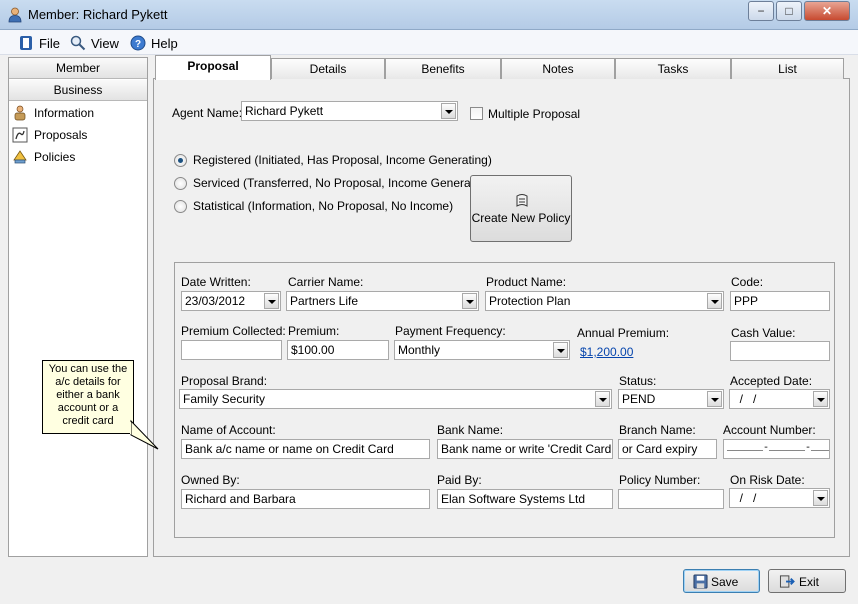  What do you see at coordinates (776, 449) in the screenshot?
I see `account-number-field: ______-______-___` at bounding box center [776, 449].